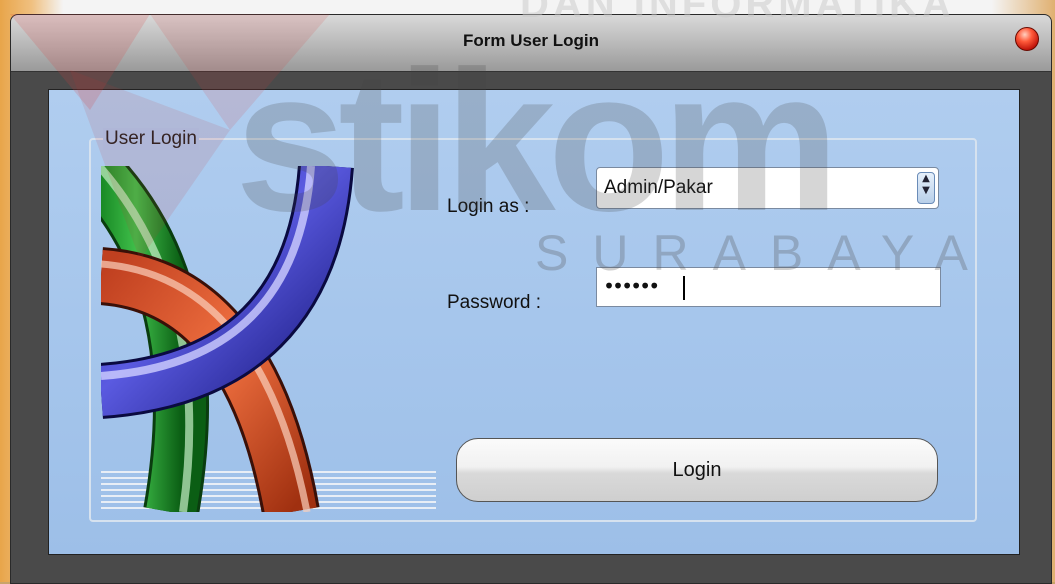 This screenshot has width=1055, height=584. Describe the element at coordinates (658, 187) in the screenshot. I see `login-as-value: Admin/Pakar` at that location.